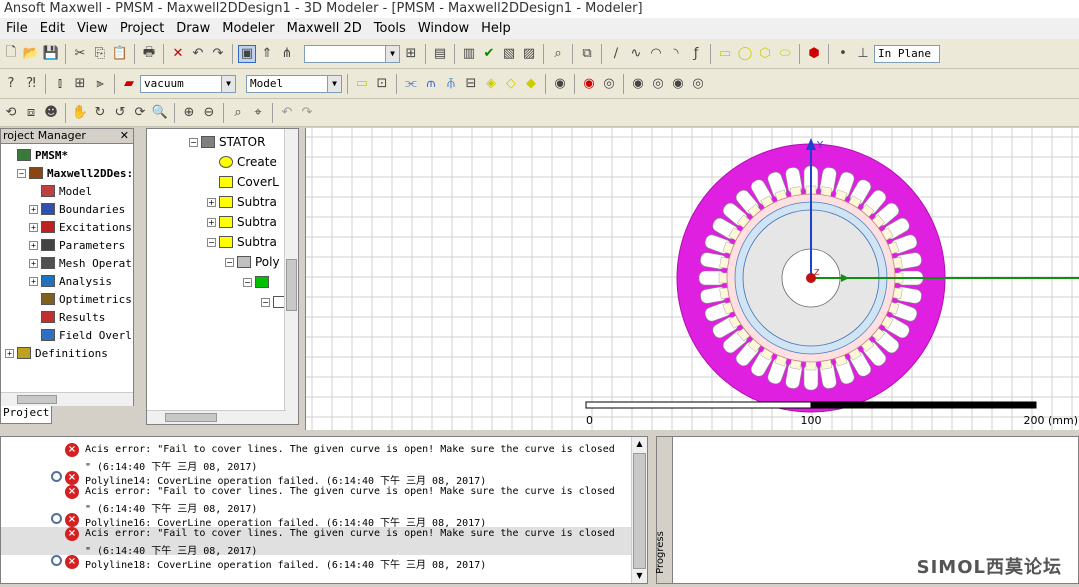 This screenshot has width=1079, height=587. What do you see at coordinates (745, 54) in the screenshot?
I see `draw-circle-icon: ◯` at bounding box center [745, 54].